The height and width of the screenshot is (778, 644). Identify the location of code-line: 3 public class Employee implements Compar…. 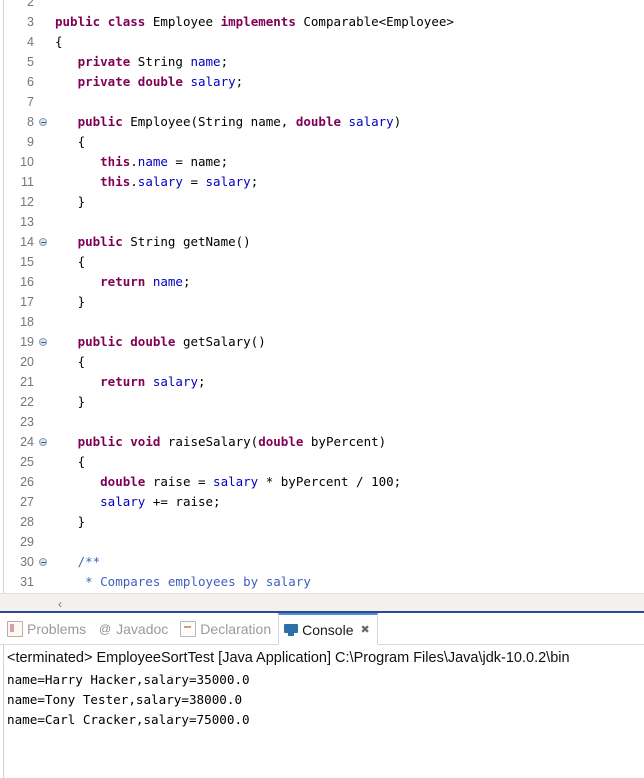
(322, 22).